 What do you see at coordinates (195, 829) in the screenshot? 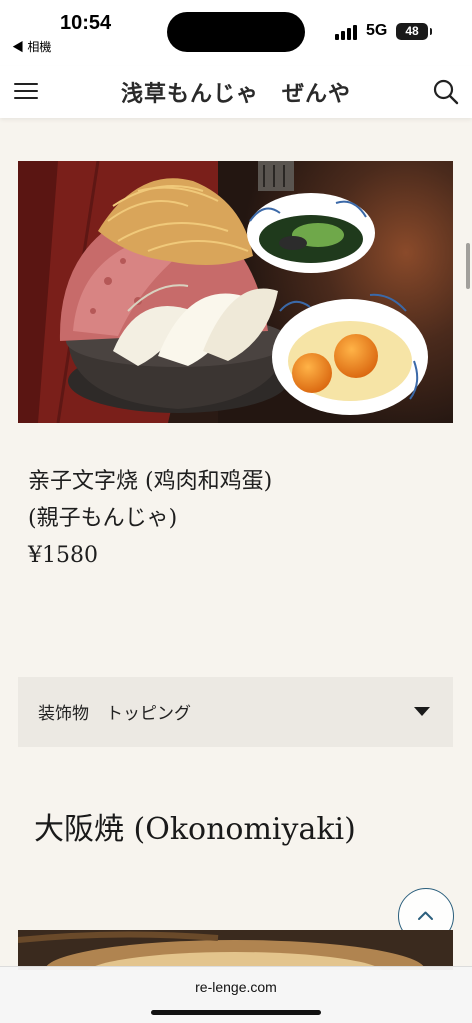
I see `section-heading: 大阪焼 (Okonomiyaki)` at bounding box center [195, 829].